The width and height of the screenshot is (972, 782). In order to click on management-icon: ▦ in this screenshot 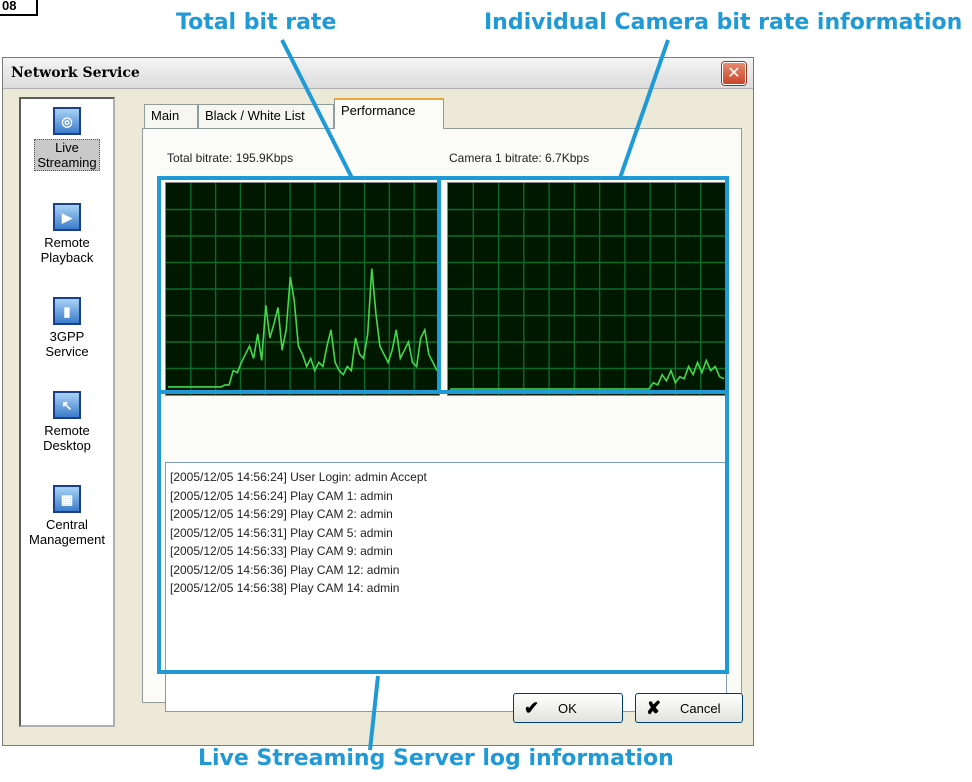, I will do `click(67, 499)`.